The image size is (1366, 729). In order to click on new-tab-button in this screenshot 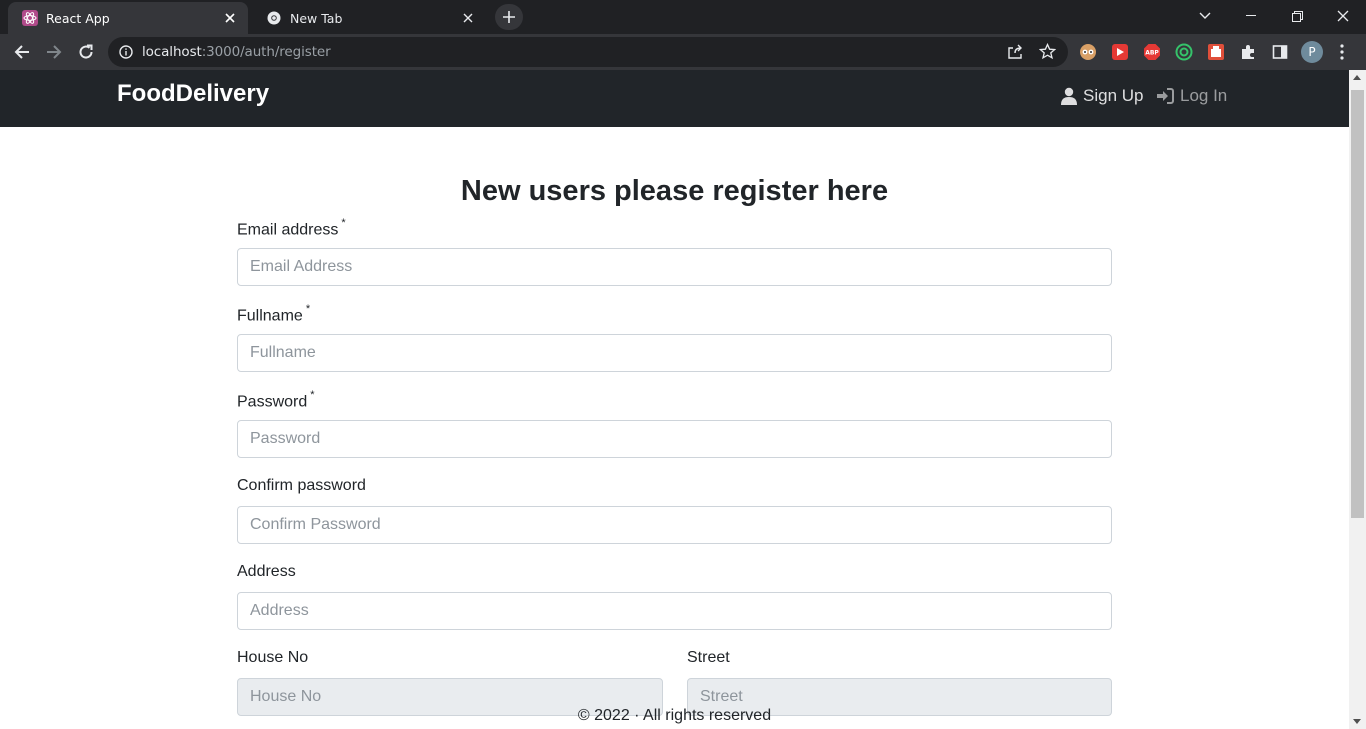, I will do `click(509, 17)`.